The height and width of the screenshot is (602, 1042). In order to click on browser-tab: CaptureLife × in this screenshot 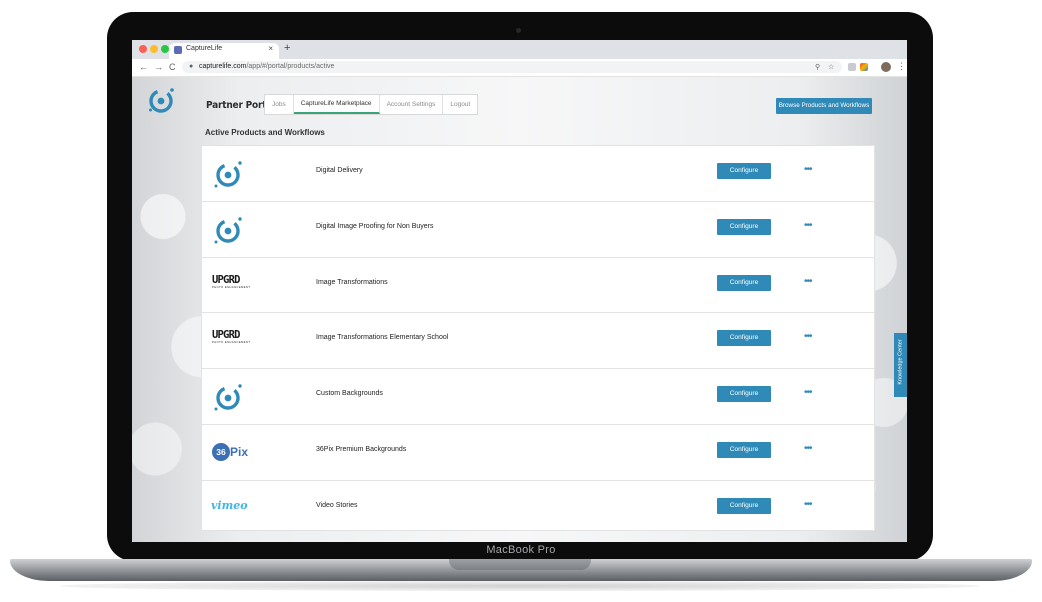, I will do `click(224, 51)`.